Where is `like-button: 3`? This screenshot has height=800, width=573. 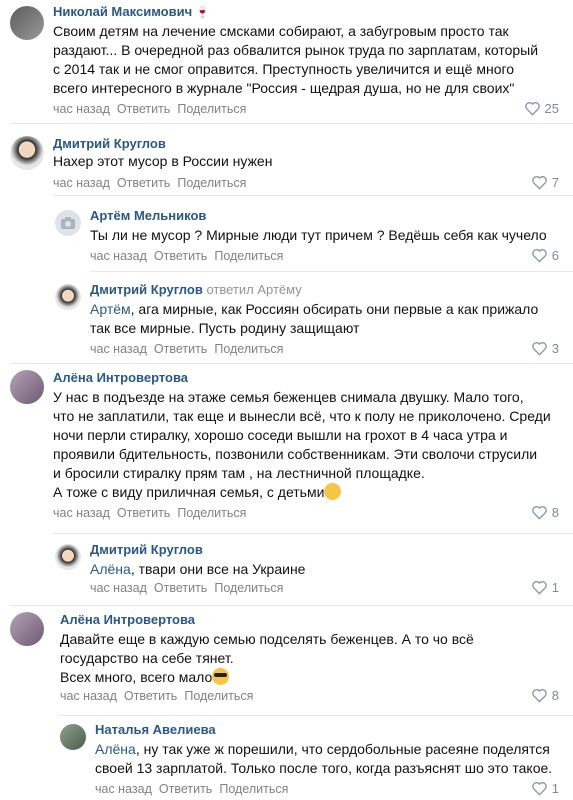
like-button: 3 is located at coordinates (545, 348).